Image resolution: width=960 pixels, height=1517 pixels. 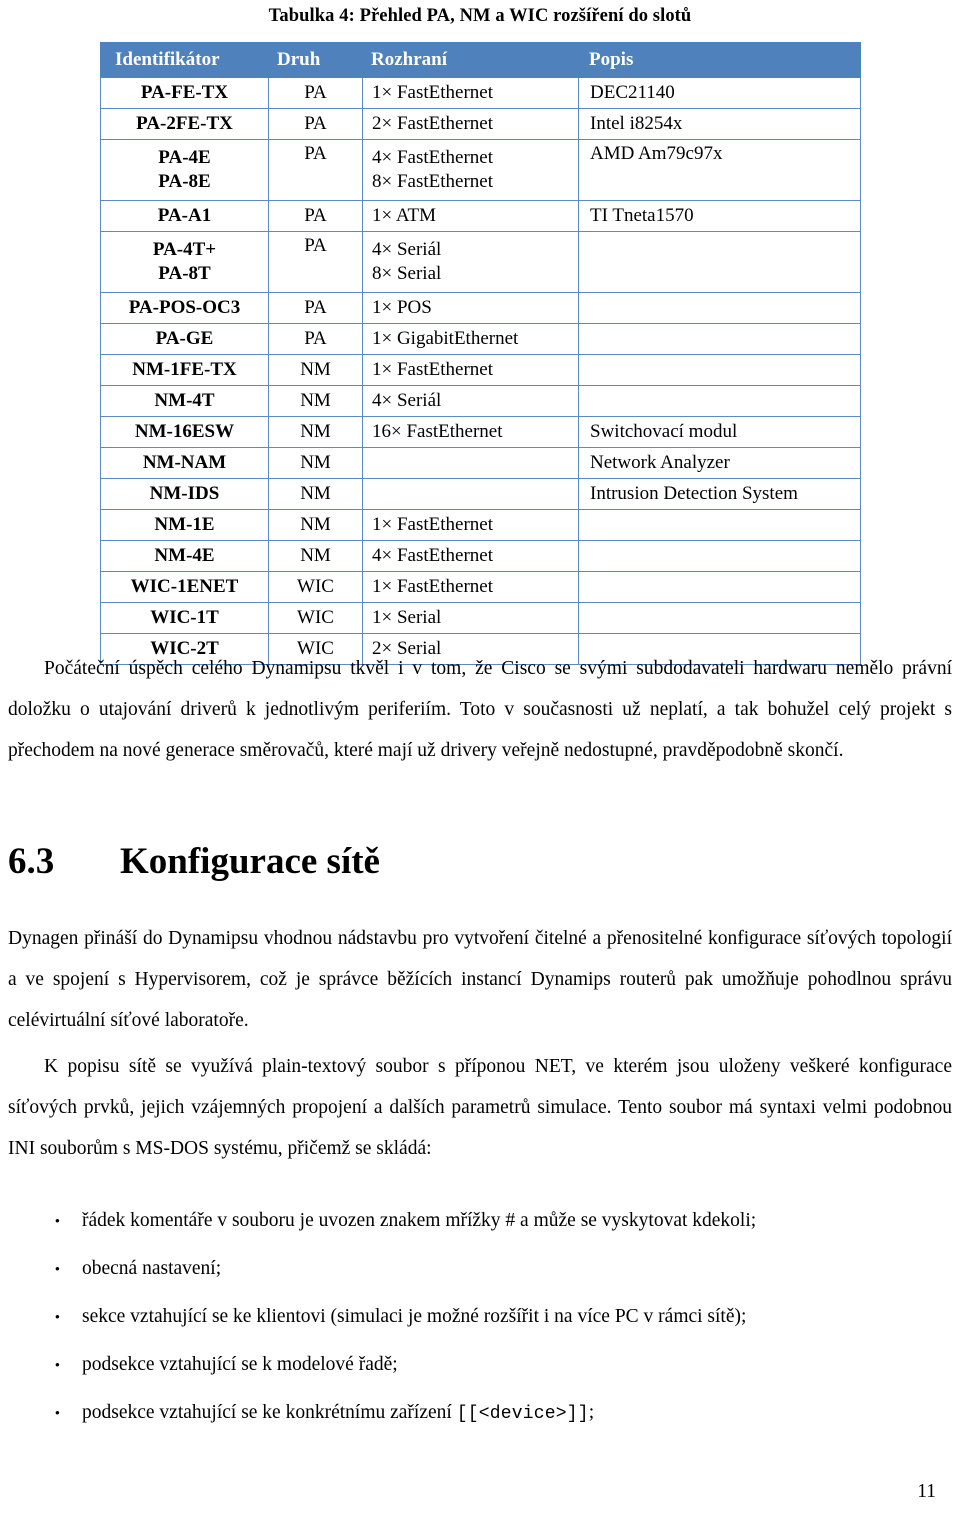 I want to click on cell-identifikator: NM-IDS, so click(x=184, y=494).